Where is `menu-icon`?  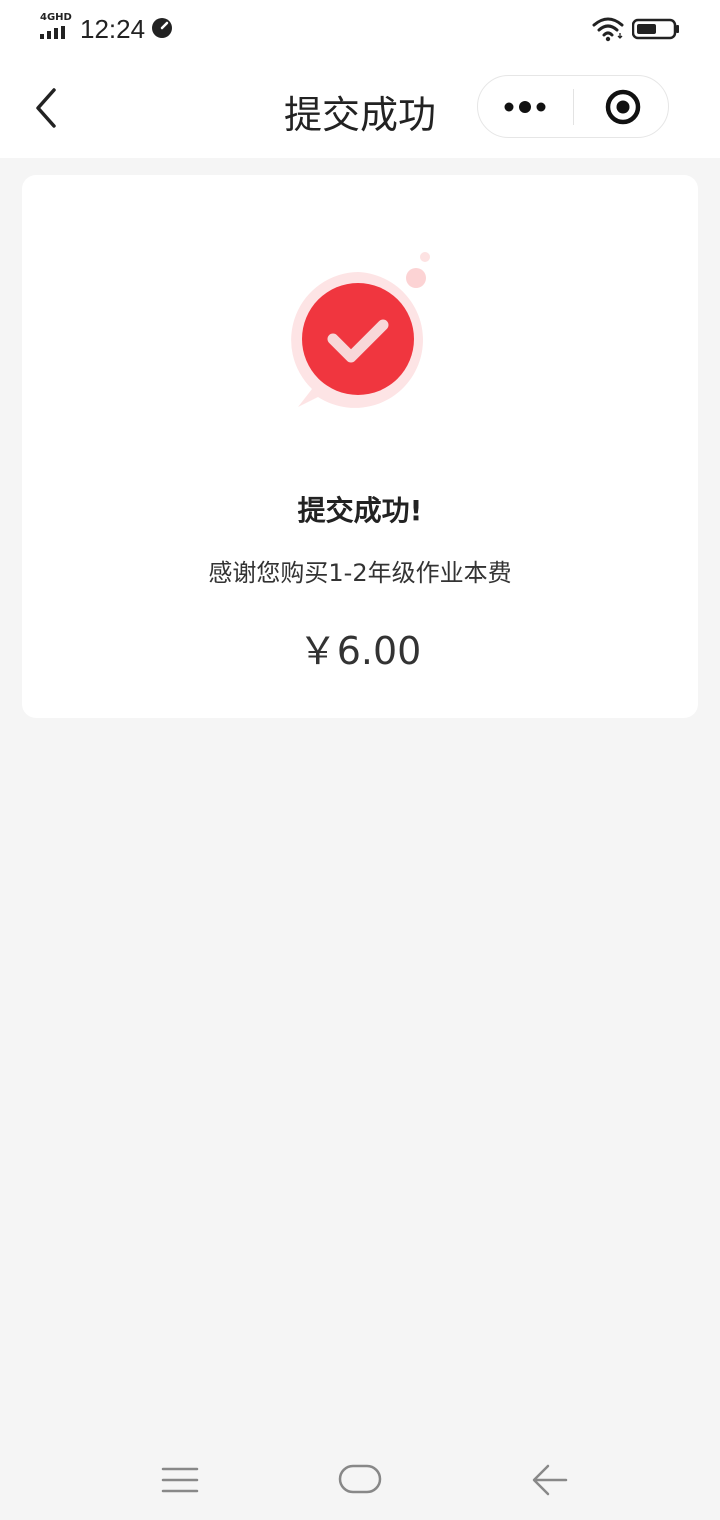
menu-icon is located at coordinates (180, 1480).